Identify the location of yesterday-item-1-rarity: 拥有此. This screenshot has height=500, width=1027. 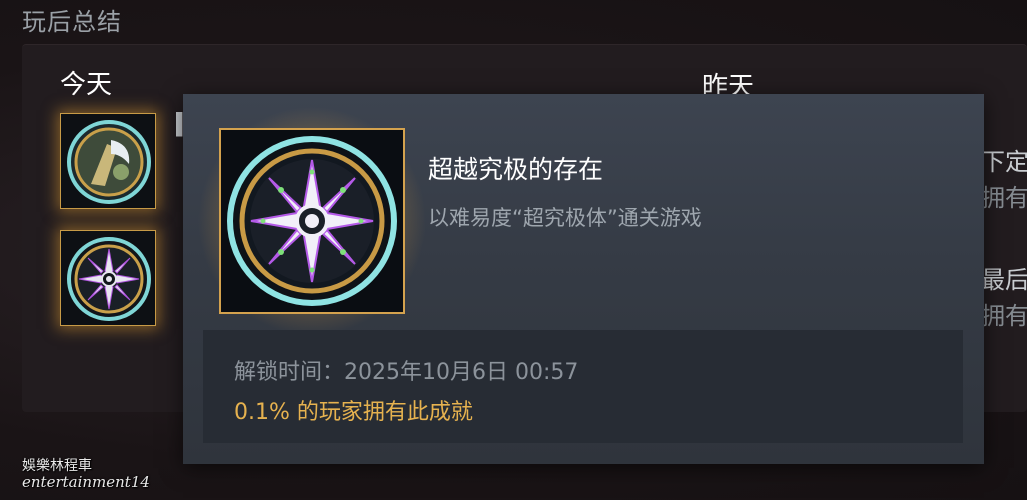
(1004, 198).